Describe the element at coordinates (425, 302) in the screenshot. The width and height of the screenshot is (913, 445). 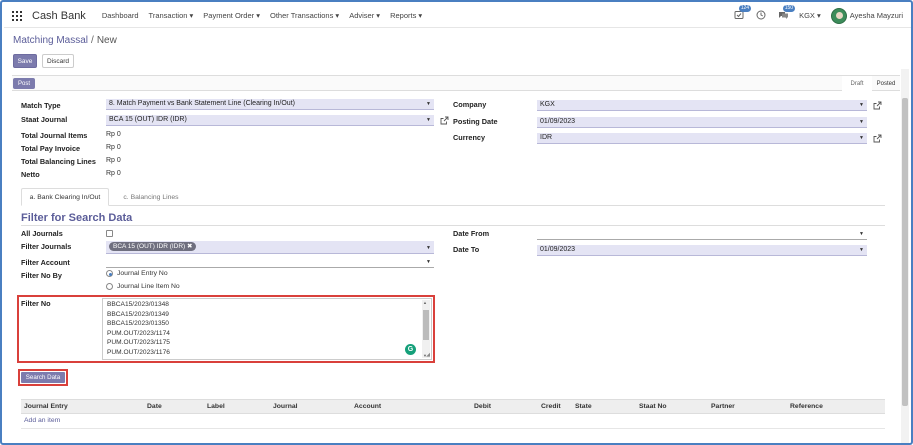
I see `scroll-up-icon: ▲` at that location.